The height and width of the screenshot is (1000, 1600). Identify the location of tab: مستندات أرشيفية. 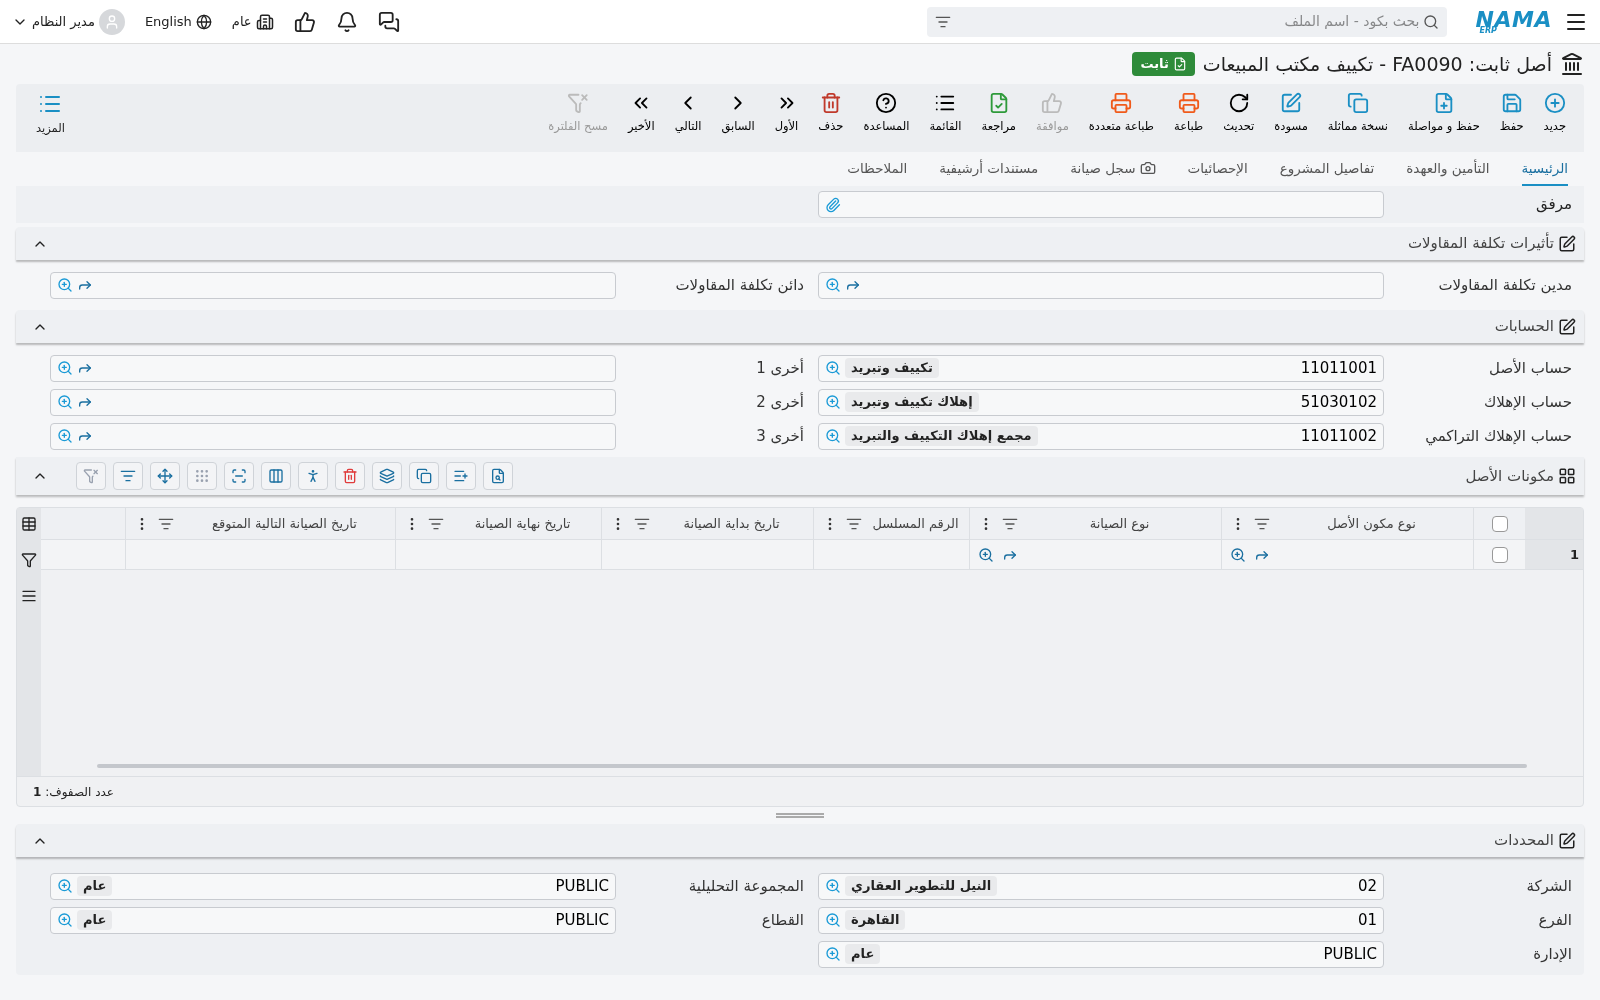
(989, 169).